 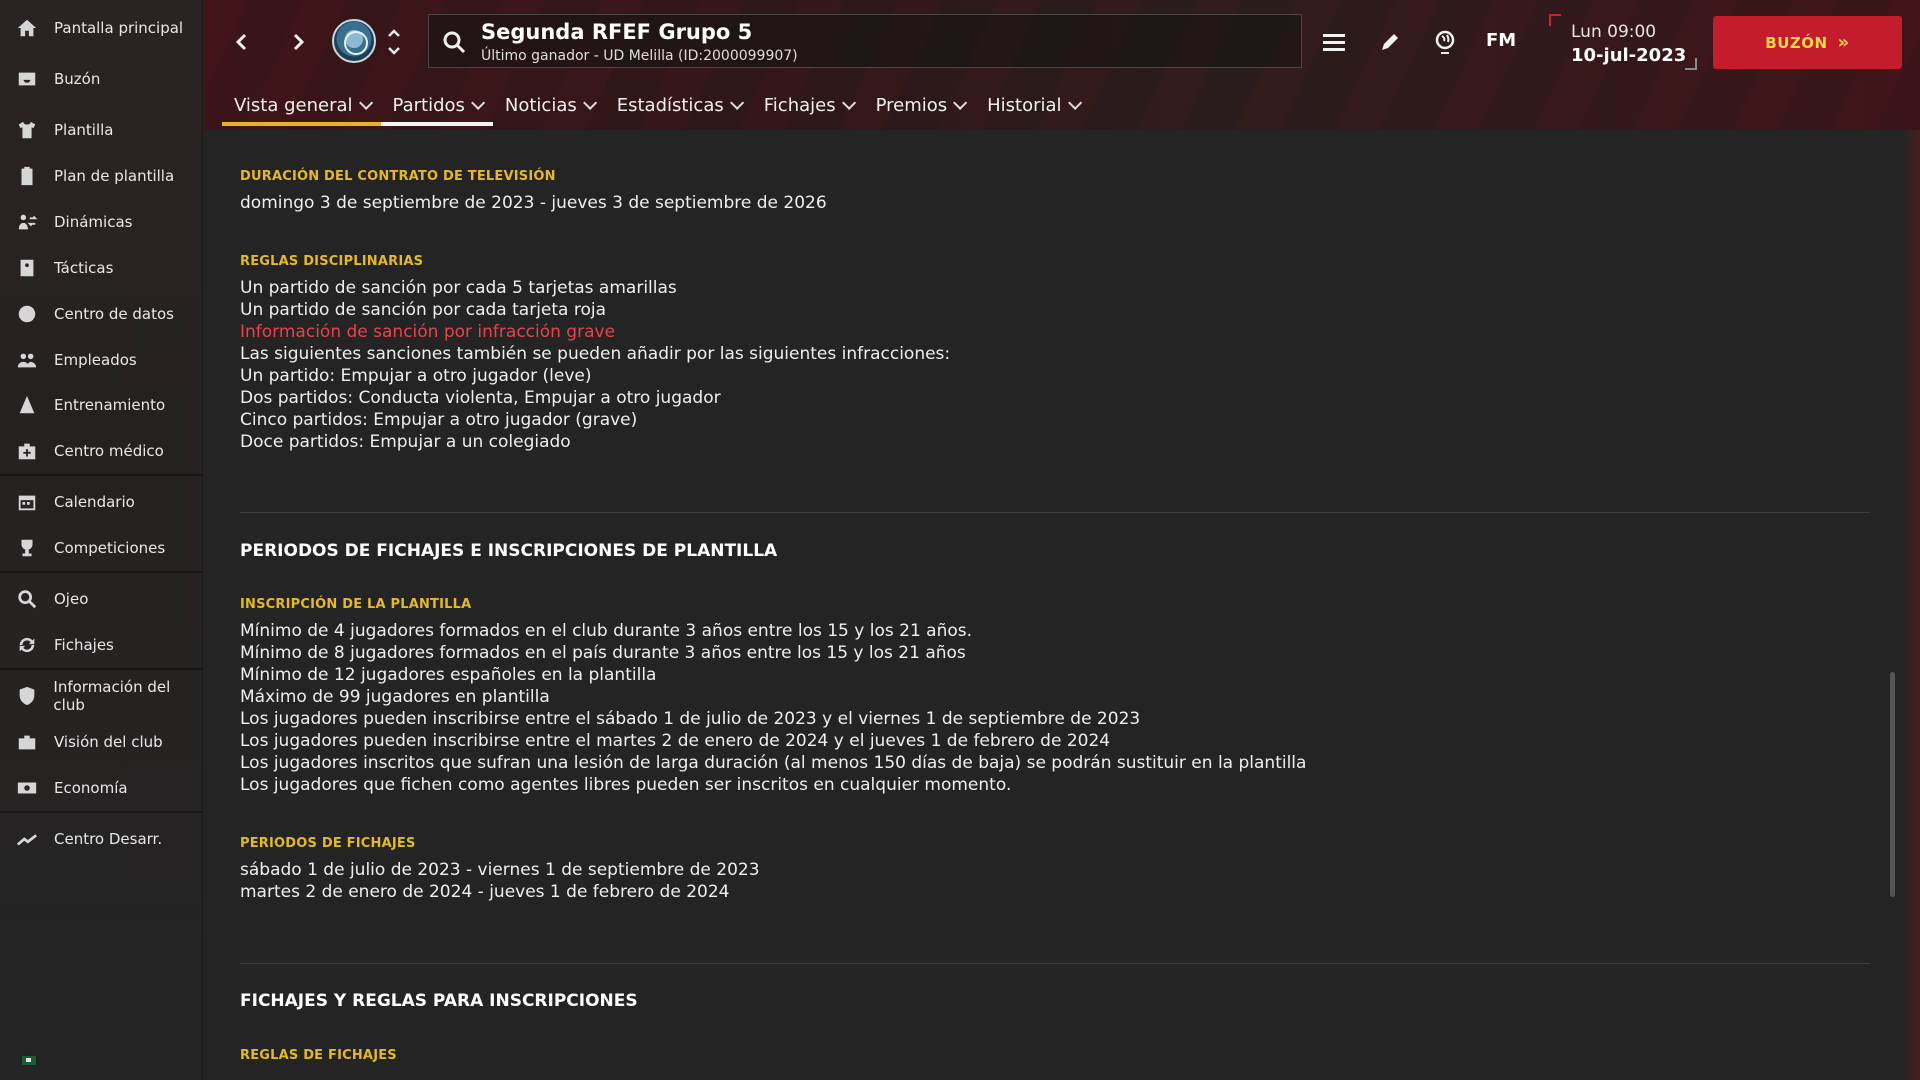 What do you see at coordinates (318, 1055) in the screenshot?
I see `transfer-rules-heading: REGLAS DE FICHAJES` at bounding box center [318, 1055].